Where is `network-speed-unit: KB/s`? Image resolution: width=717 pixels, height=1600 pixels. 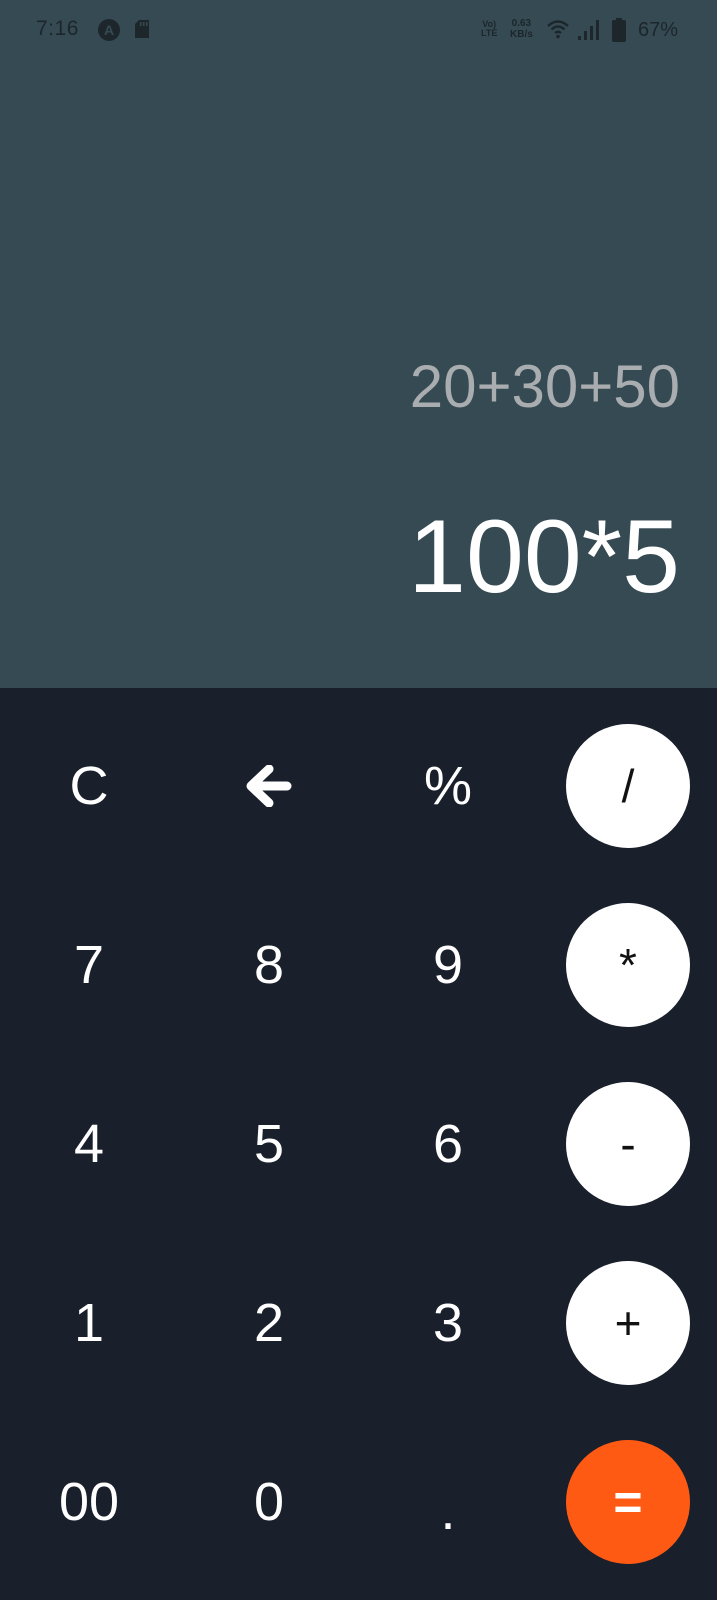 network-speed-unit: KB/s is located at coordinates (521, 34).